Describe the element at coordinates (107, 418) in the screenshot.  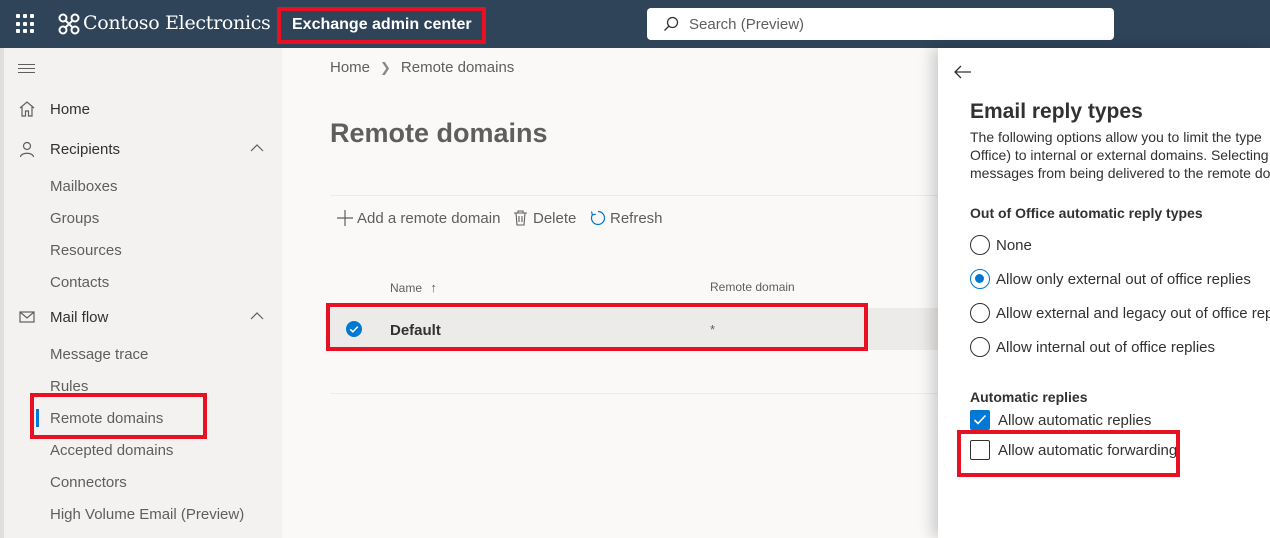
I see `nav-sub-label: Remote domains` at that location.